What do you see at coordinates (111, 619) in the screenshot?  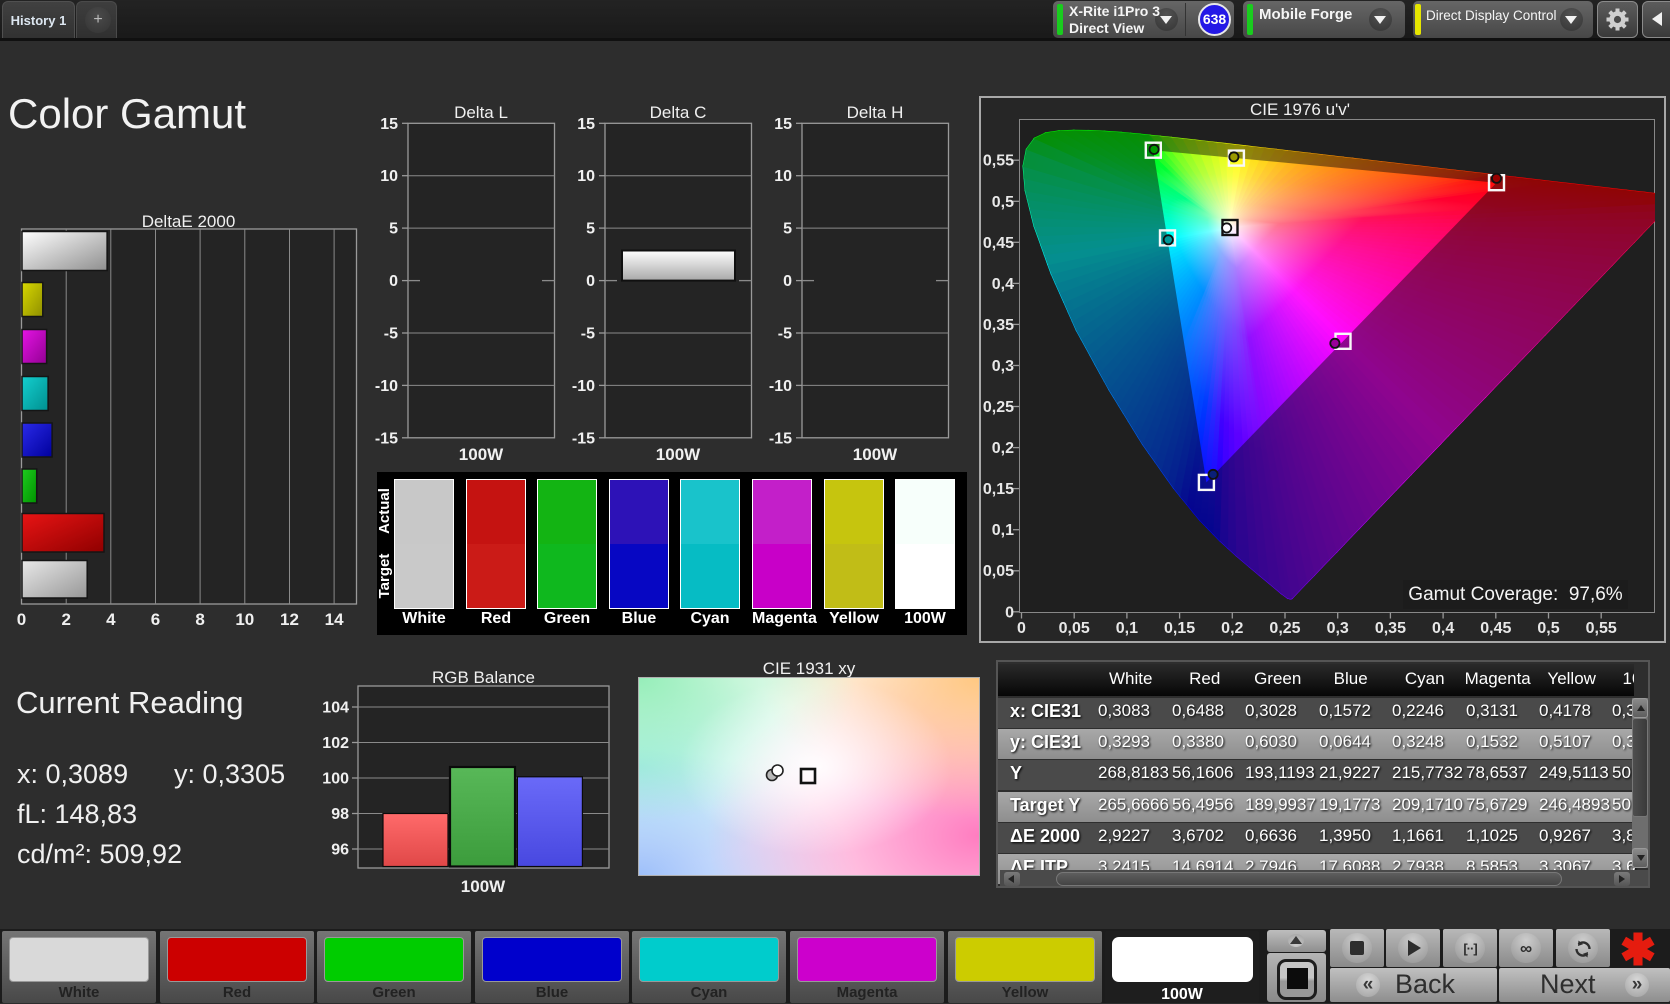 I see `svg-text: 4` at bounding box center [111, 619].